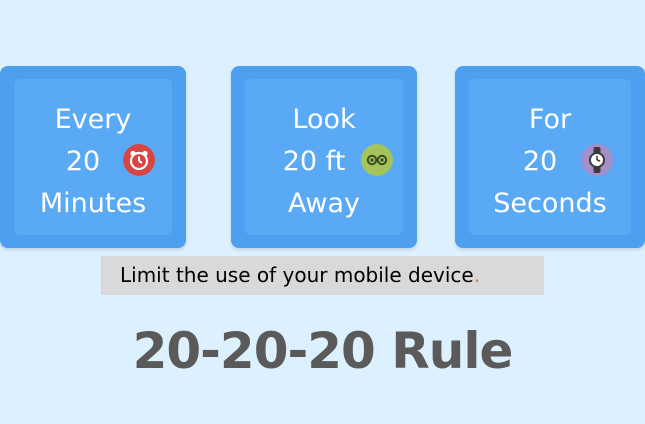 This screenshot has width=645, height=424. Describe the element at coordinates (324, 119) in the screenshot. I see `card-line-1: Look` at that location.